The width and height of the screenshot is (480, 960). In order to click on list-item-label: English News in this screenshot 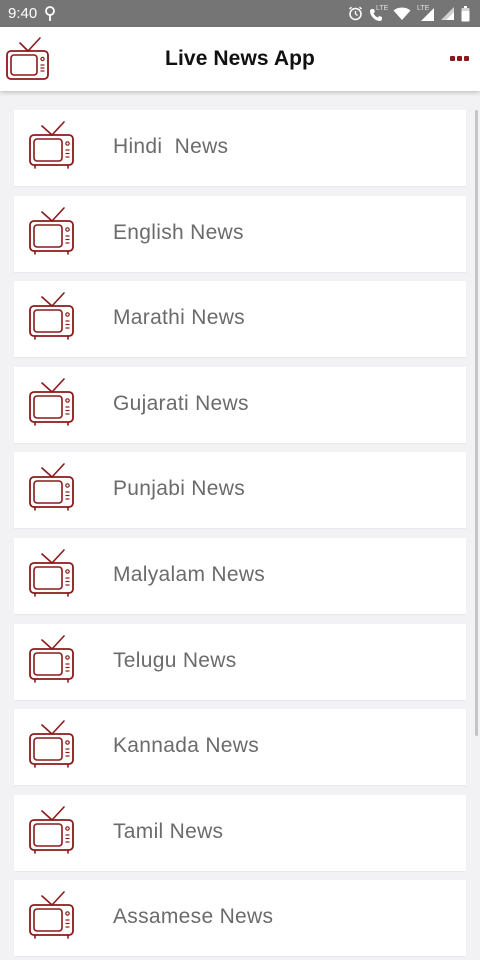, I will do `click(178, 232)`.